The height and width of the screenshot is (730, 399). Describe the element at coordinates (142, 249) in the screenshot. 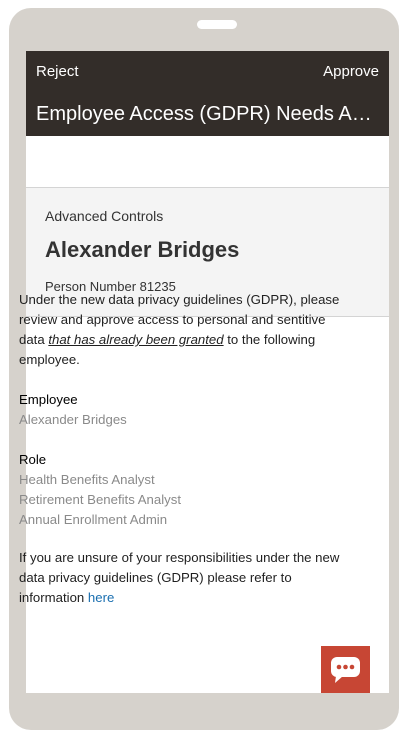

I see `employee-name-heading: Alexander Bridges` at that location.